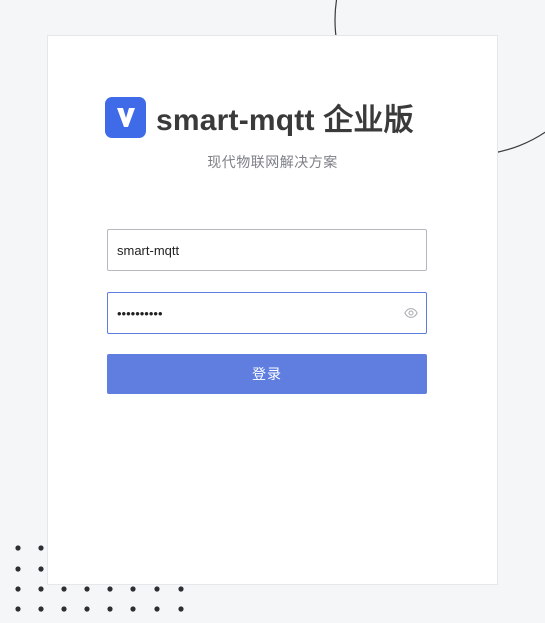 The width and height of the screenshot is (545, 623). I want to click on username-input, so click(252, 250).